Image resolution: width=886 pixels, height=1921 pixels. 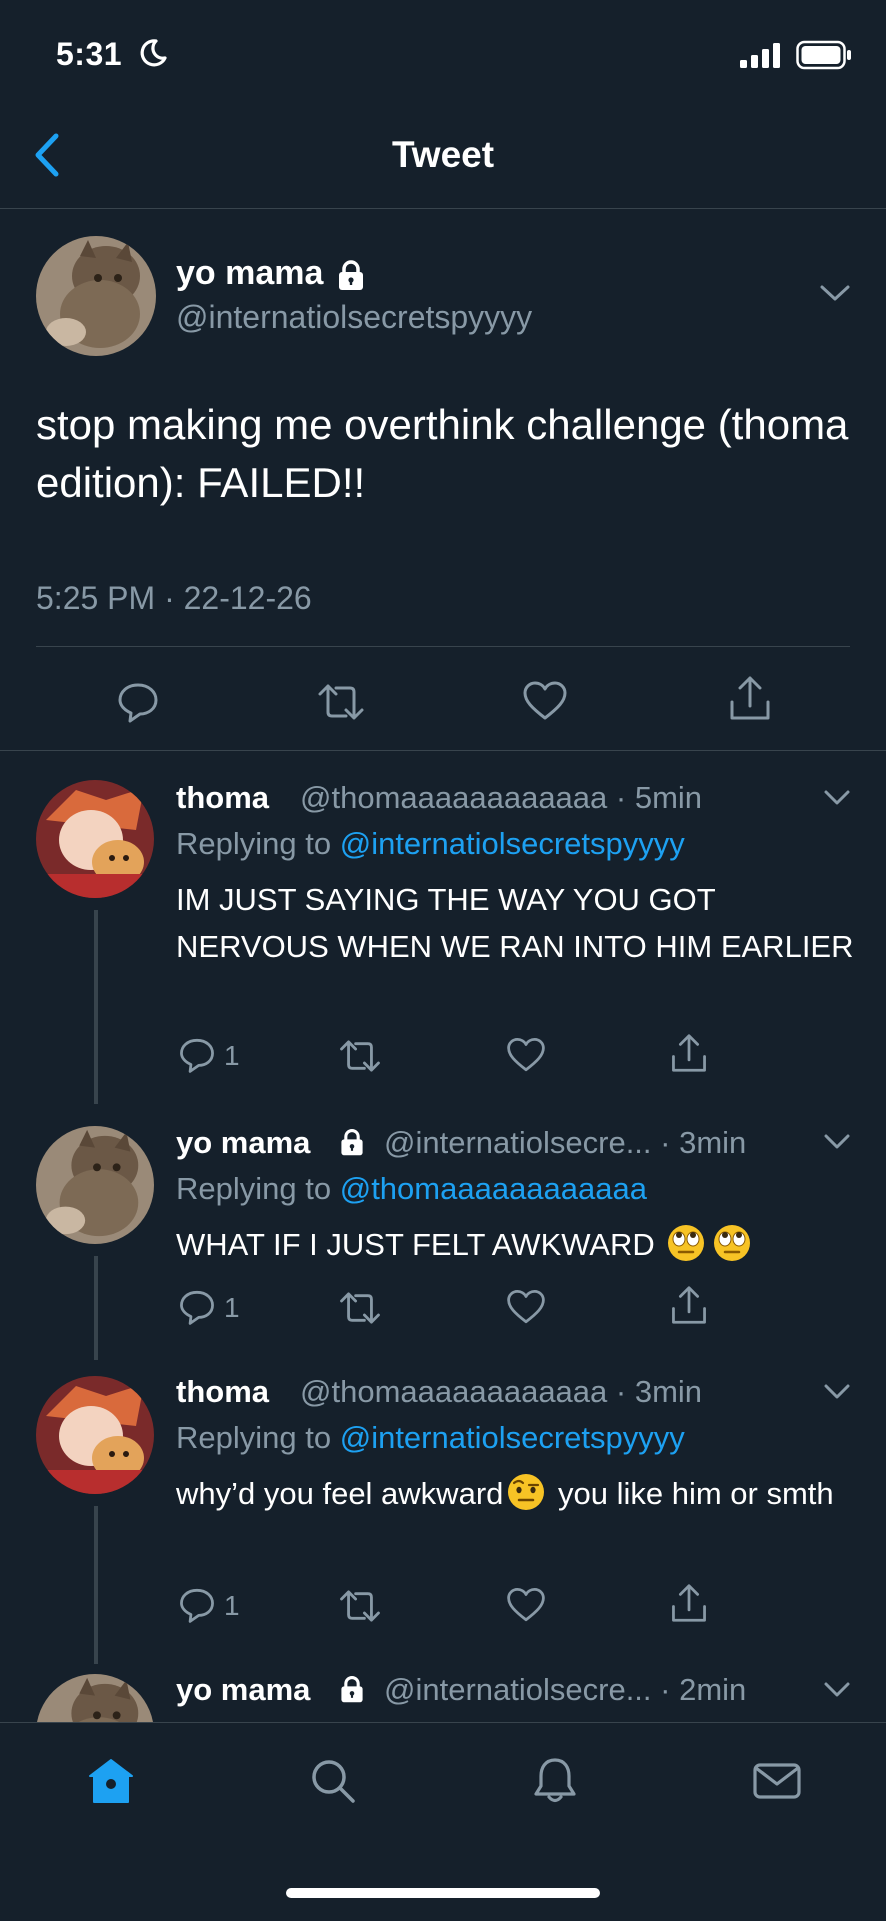 What do you see at coordinates (703, 1689) in the screenshot?
I see `reply-time: · 2min` at bounding box center [703, 1689].